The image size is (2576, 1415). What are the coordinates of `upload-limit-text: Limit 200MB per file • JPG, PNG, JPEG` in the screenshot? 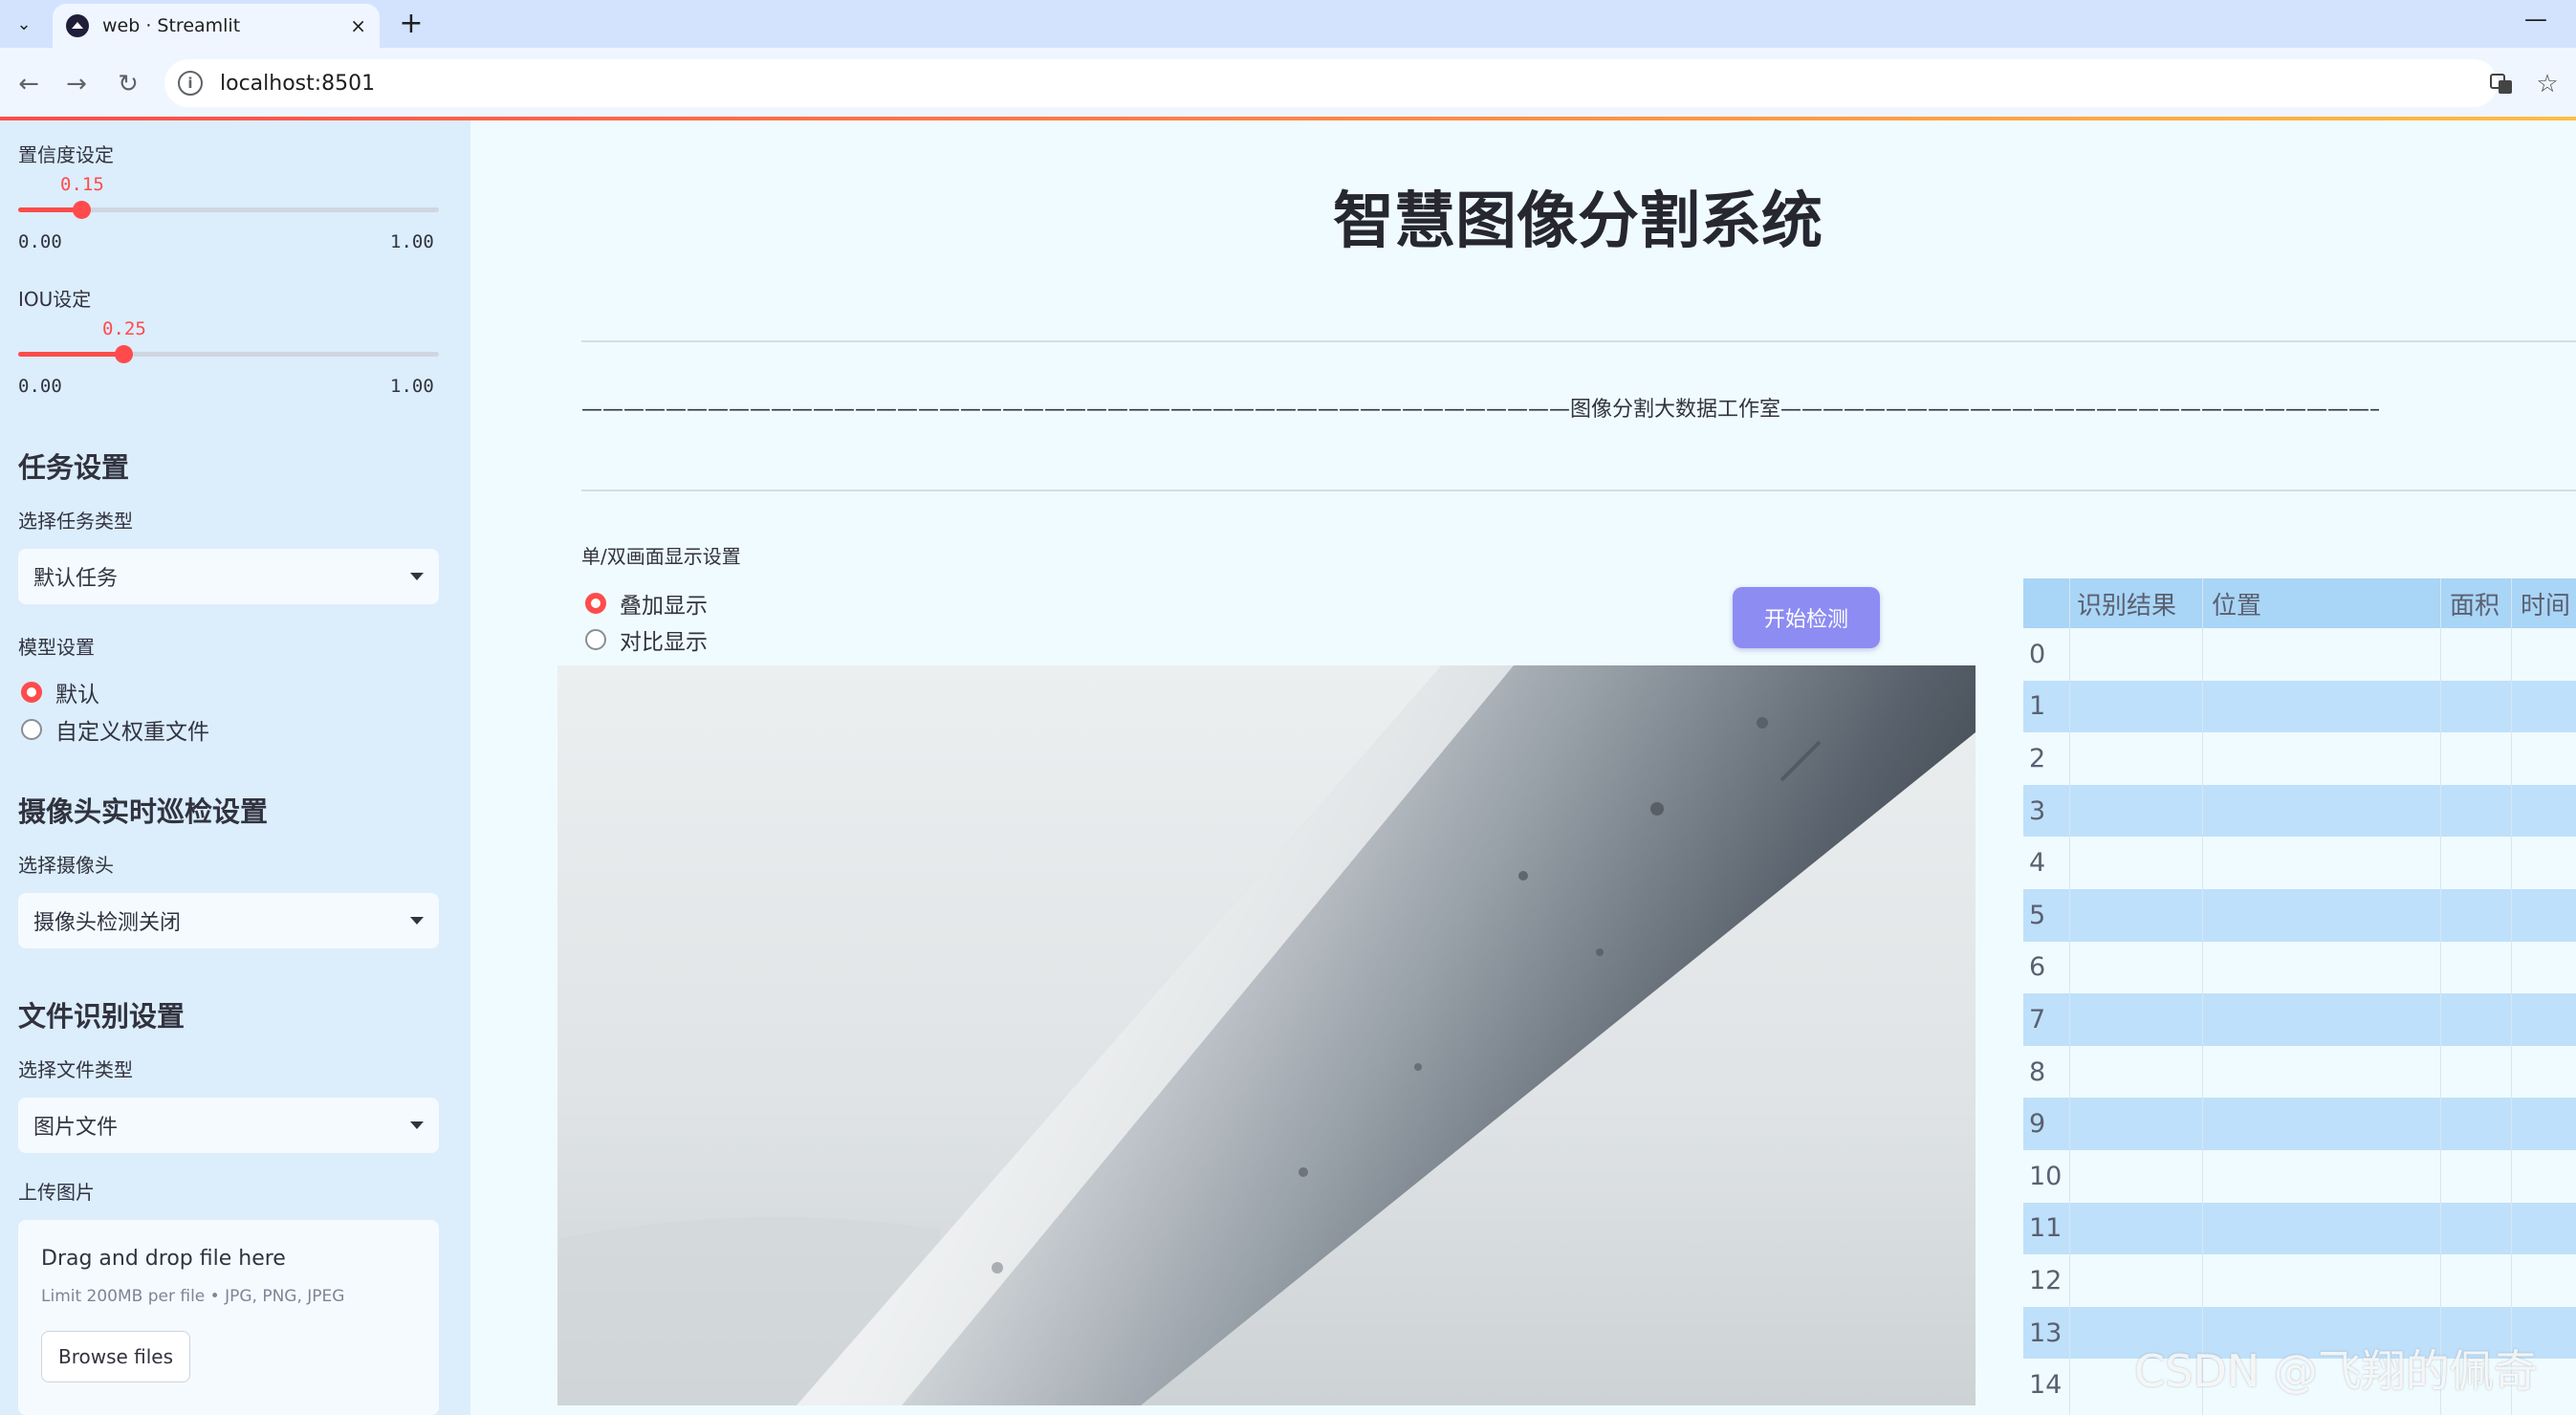 It's located at (193, 1296).